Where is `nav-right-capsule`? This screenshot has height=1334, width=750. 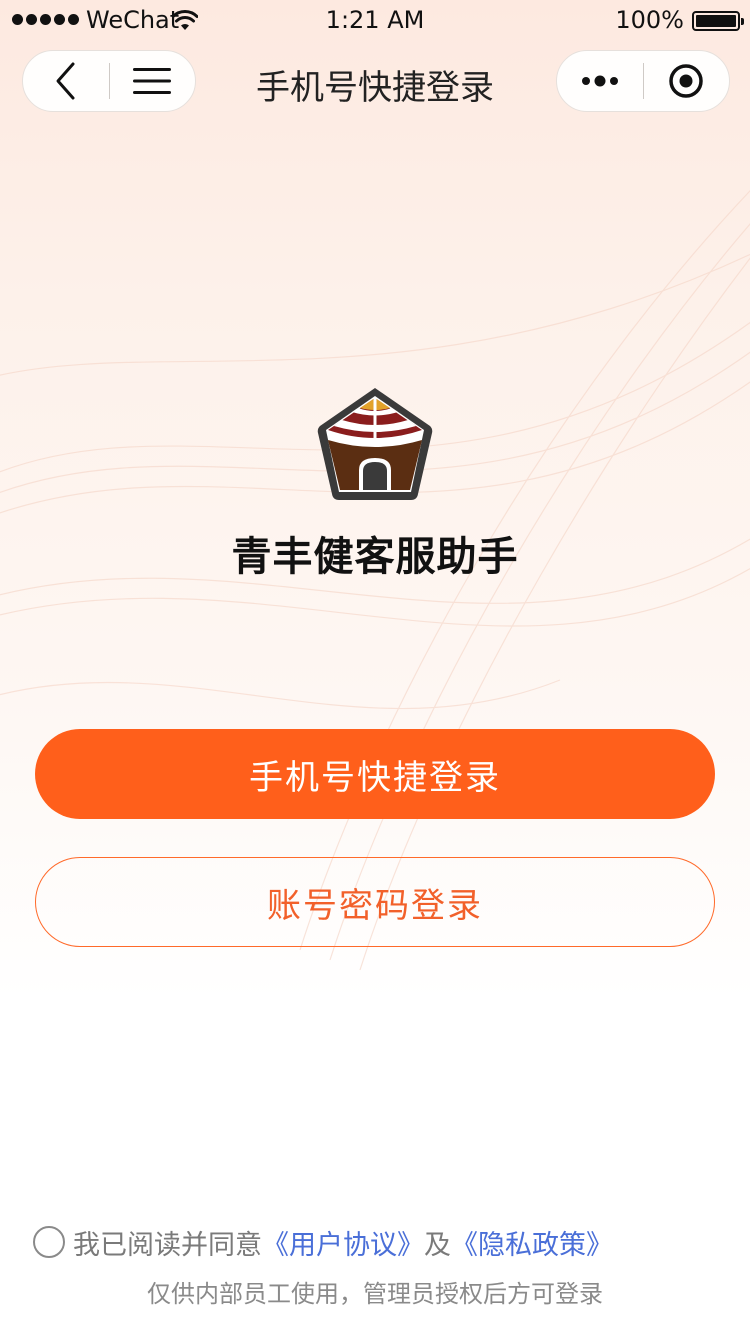 nav-right-capsule is located at coordinates (643, 81).